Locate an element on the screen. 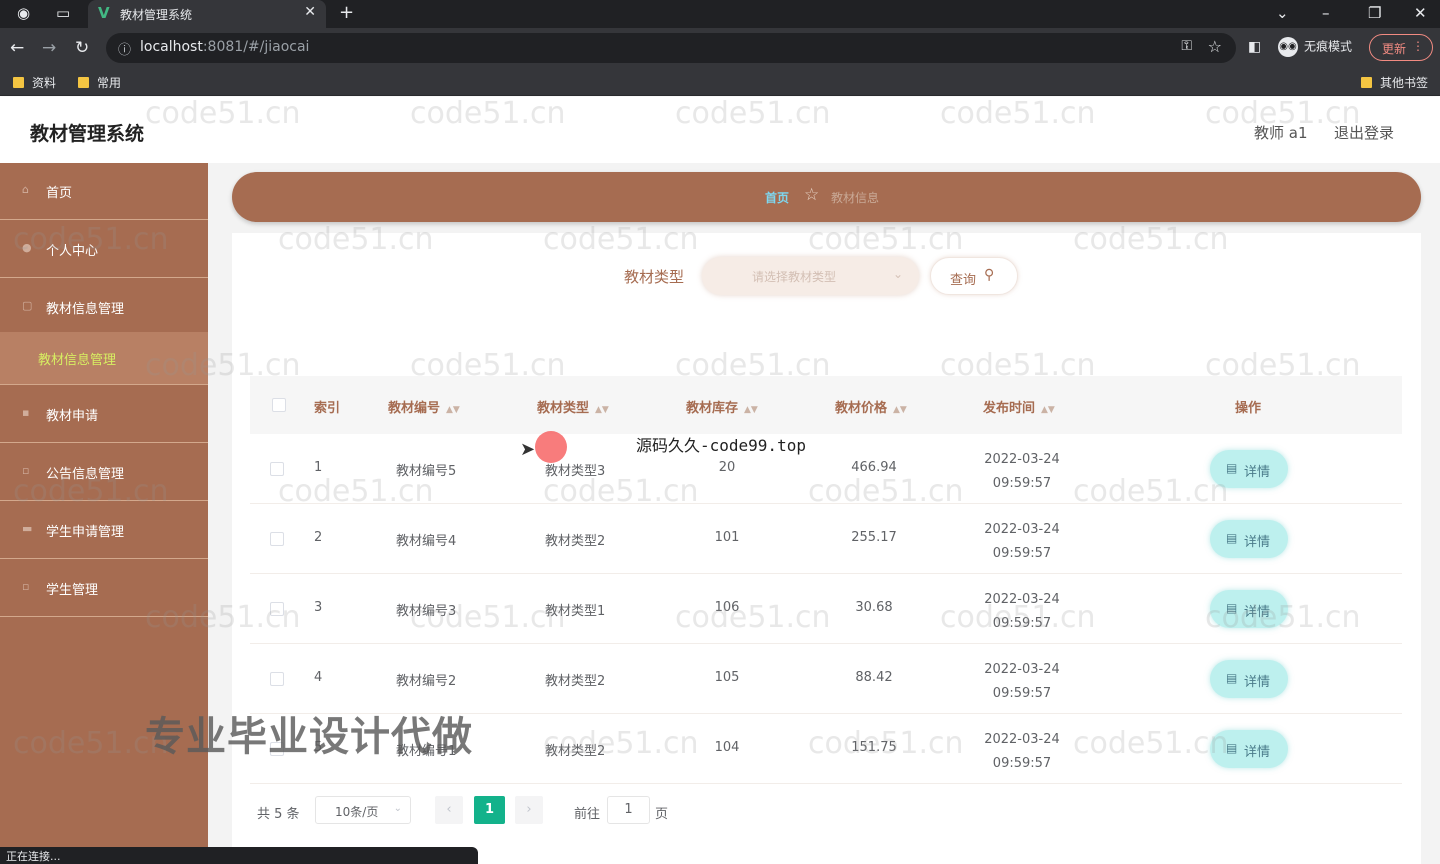 This screenshot has height=864, width=1440. bookmark-star-icon: ☆ is located at coordinates (1215, 46).